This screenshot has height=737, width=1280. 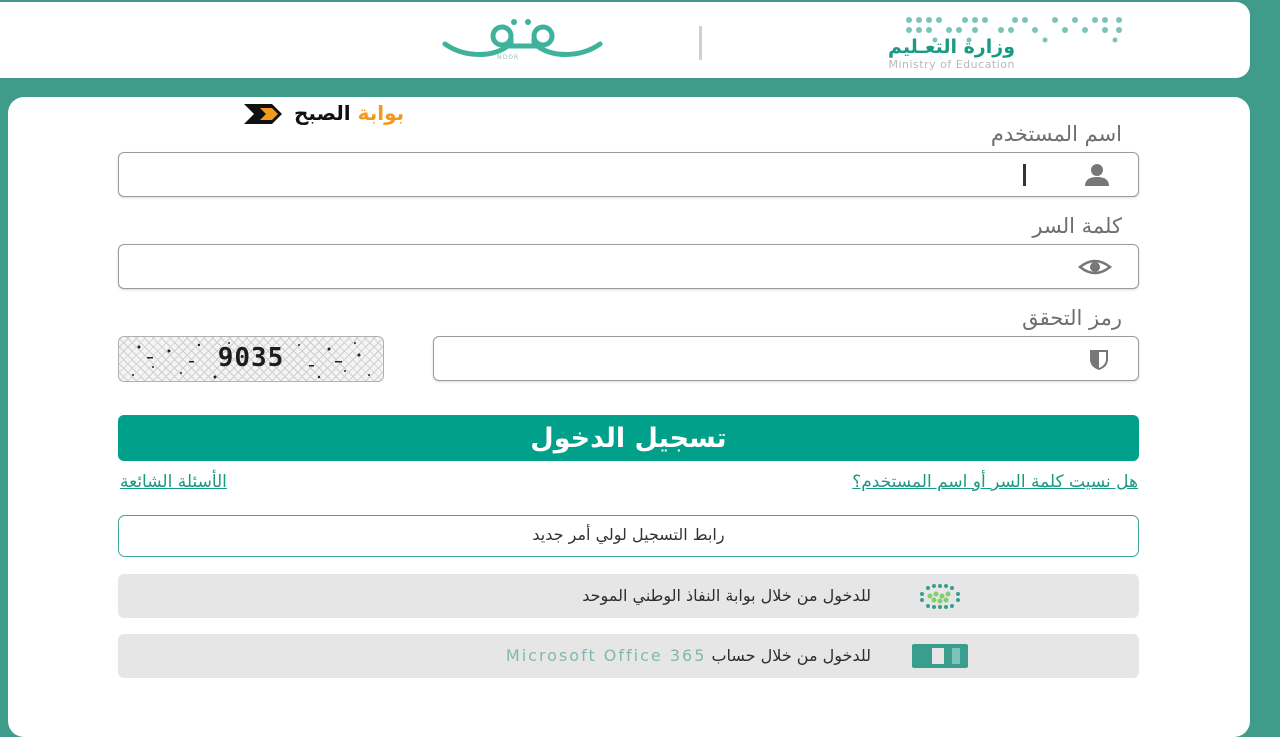 I want to click on watermark-logo: بوابة الصبح, so click(x=387, y=114).